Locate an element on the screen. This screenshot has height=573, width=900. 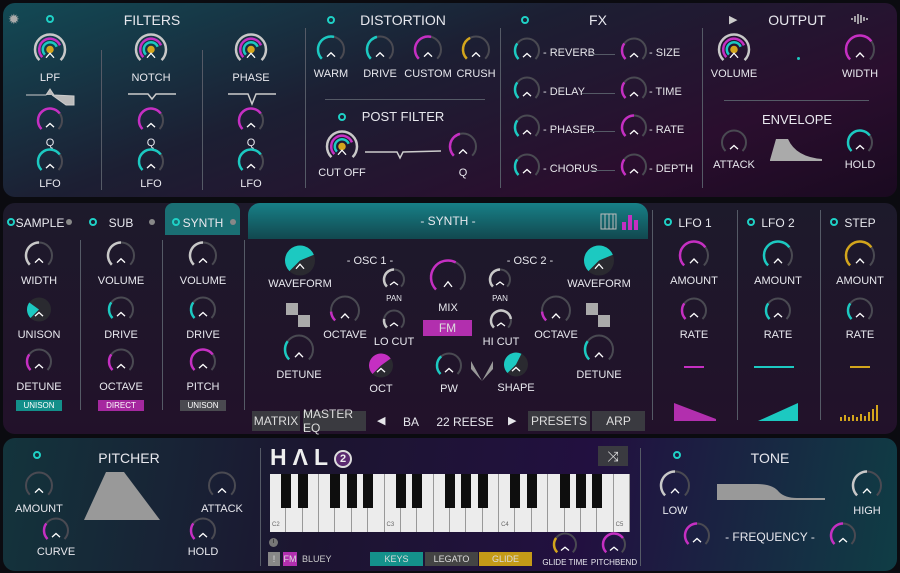
presets-button: PRESETS is located at coordinates (559, 421).